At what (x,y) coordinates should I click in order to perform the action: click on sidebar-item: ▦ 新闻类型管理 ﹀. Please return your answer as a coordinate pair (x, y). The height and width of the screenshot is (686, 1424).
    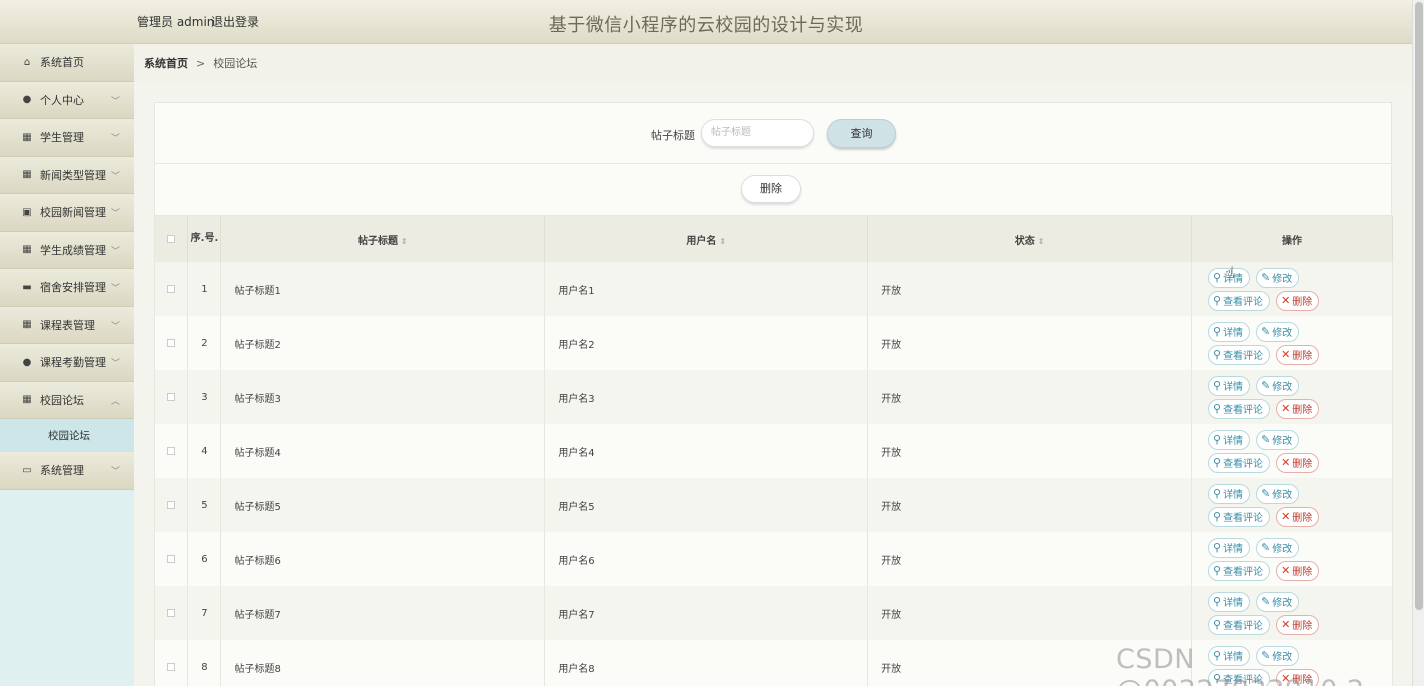
    Looking at the image, I should click on (67, 175).